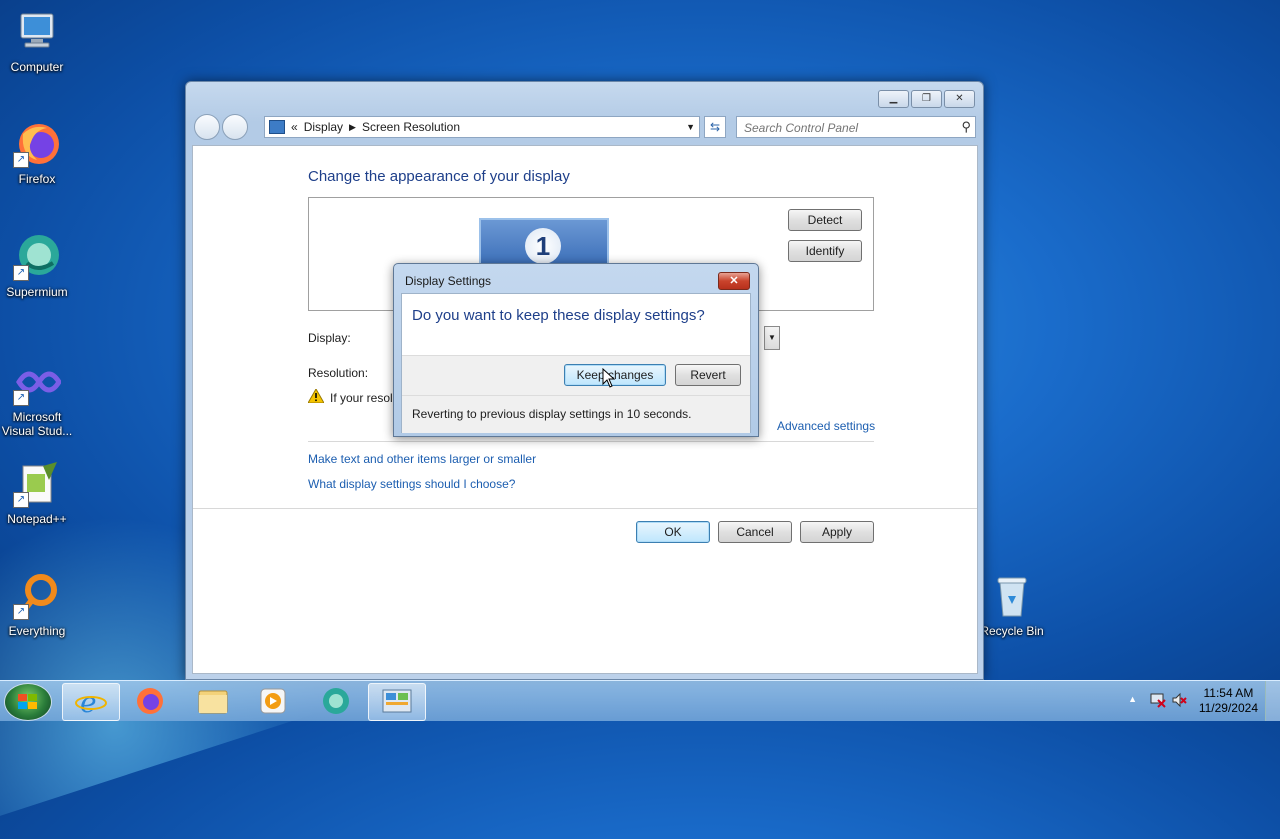  Describe the element at coordinates (37, 67) in the screenshot. I see `desktop-icon-label: Computer` at that location.